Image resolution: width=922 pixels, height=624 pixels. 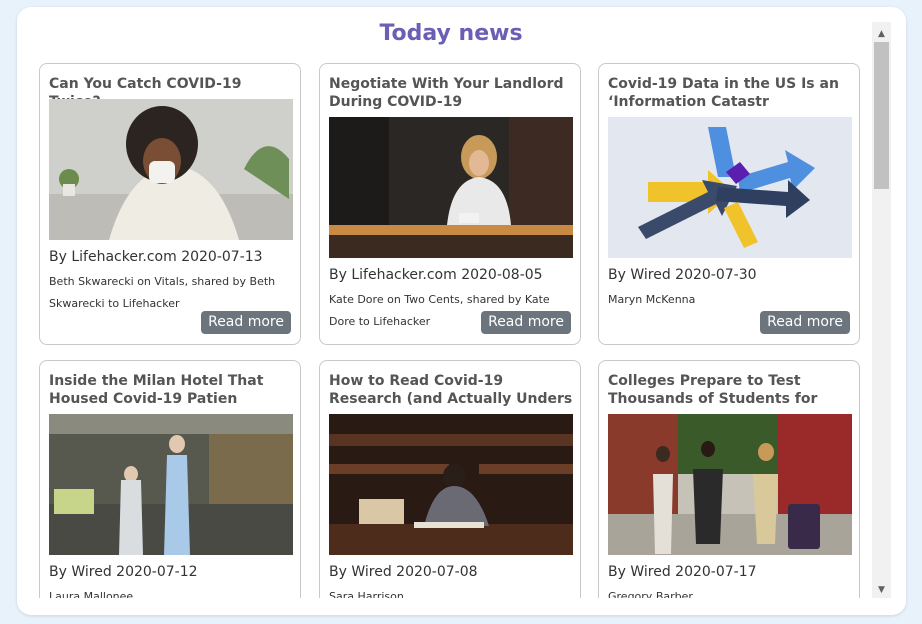 What do you see at coordinates (881, 115) in the screenshot?
I see `scrollbar-thumb` at bounding box center [881, 115].